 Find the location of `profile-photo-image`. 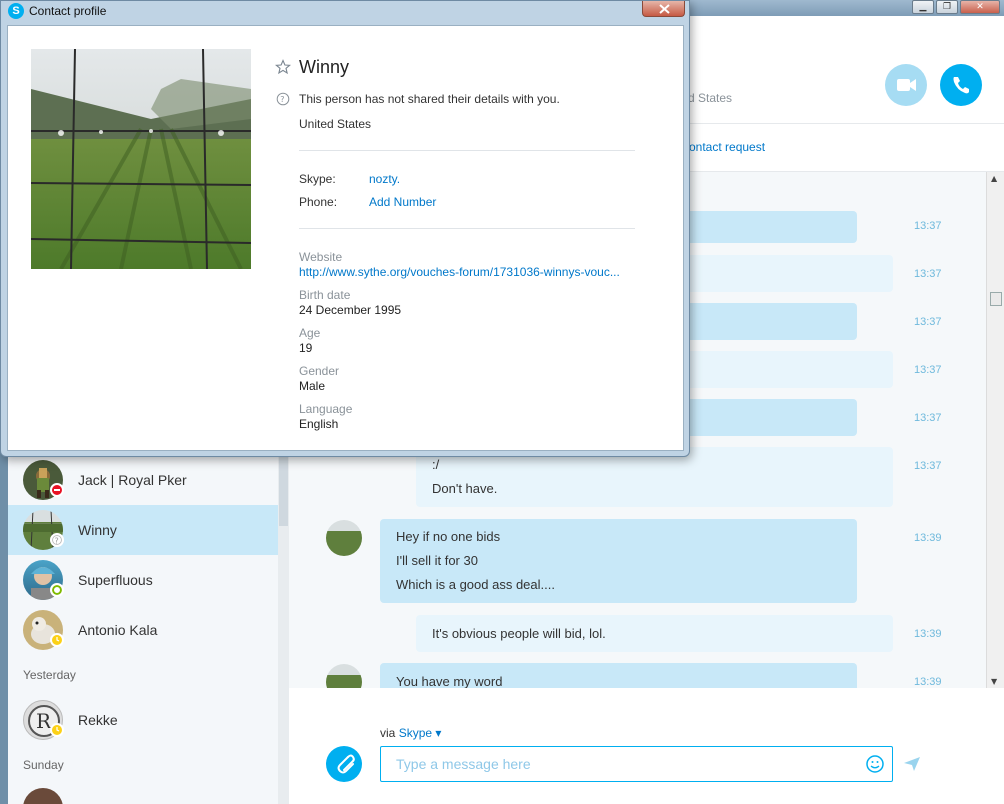

profile-photo-image is located at coordinates (141, 159).